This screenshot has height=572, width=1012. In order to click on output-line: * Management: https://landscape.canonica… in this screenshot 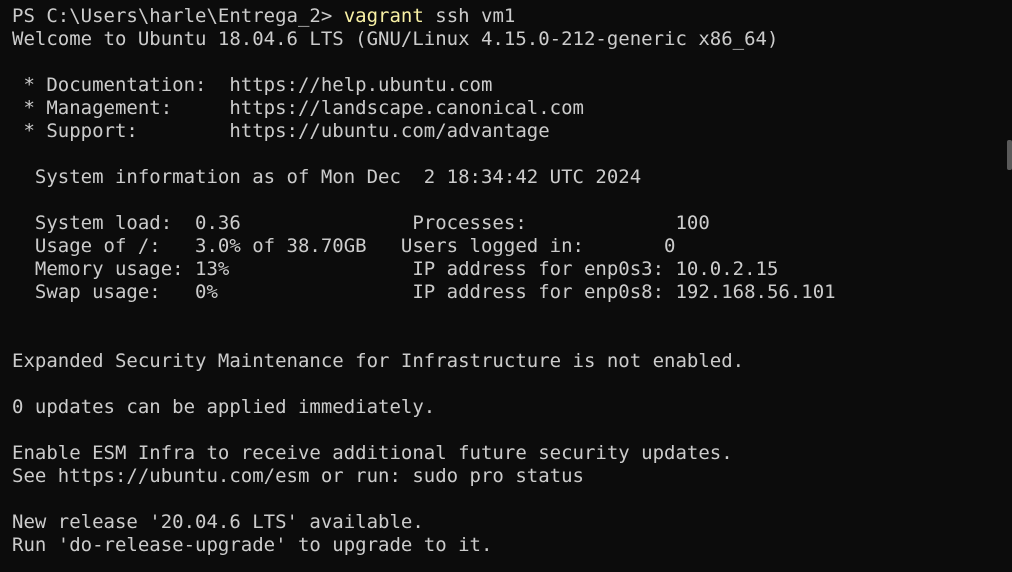, I will do `click(298, 108)`.